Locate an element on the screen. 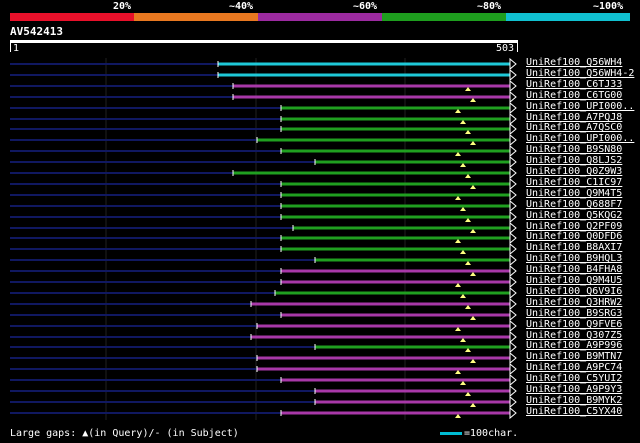  hit-label-link: UniRef100_B9SN80 is located at coordinates (574, 149).